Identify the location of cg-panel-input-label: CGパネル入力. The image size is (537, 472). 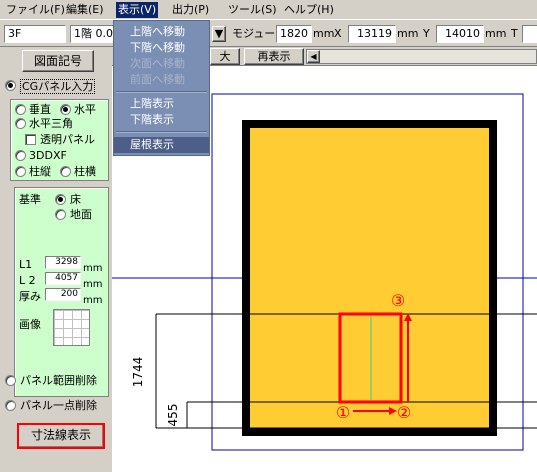
(58, 86).